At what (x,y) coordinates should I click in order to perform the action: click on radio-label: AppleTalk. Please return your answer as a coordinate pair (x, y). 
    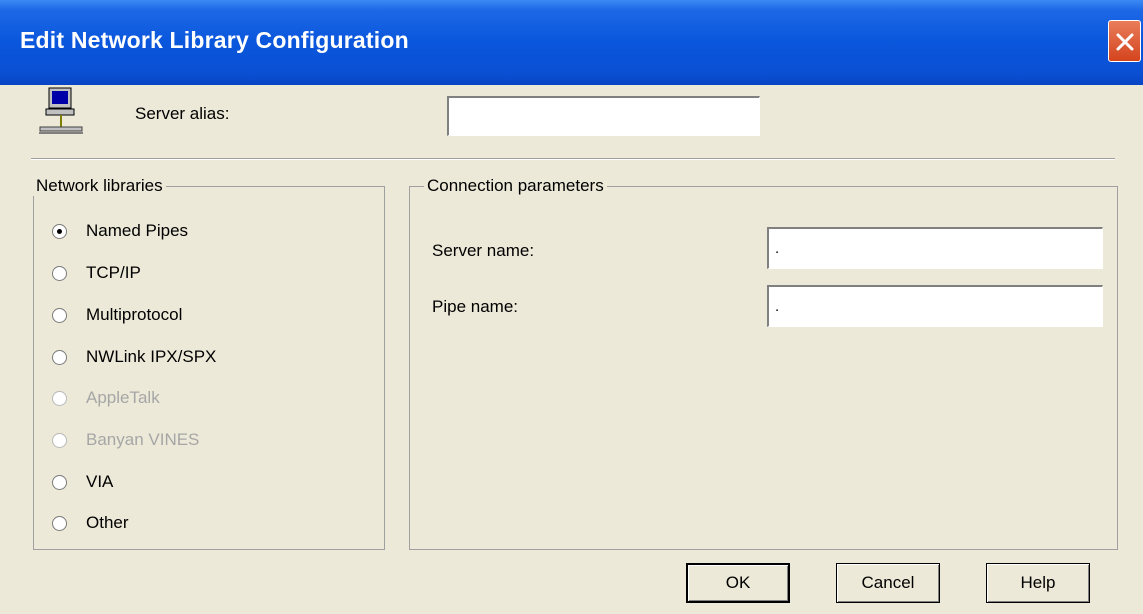
    Looking at the image, I should click on (123, 397).